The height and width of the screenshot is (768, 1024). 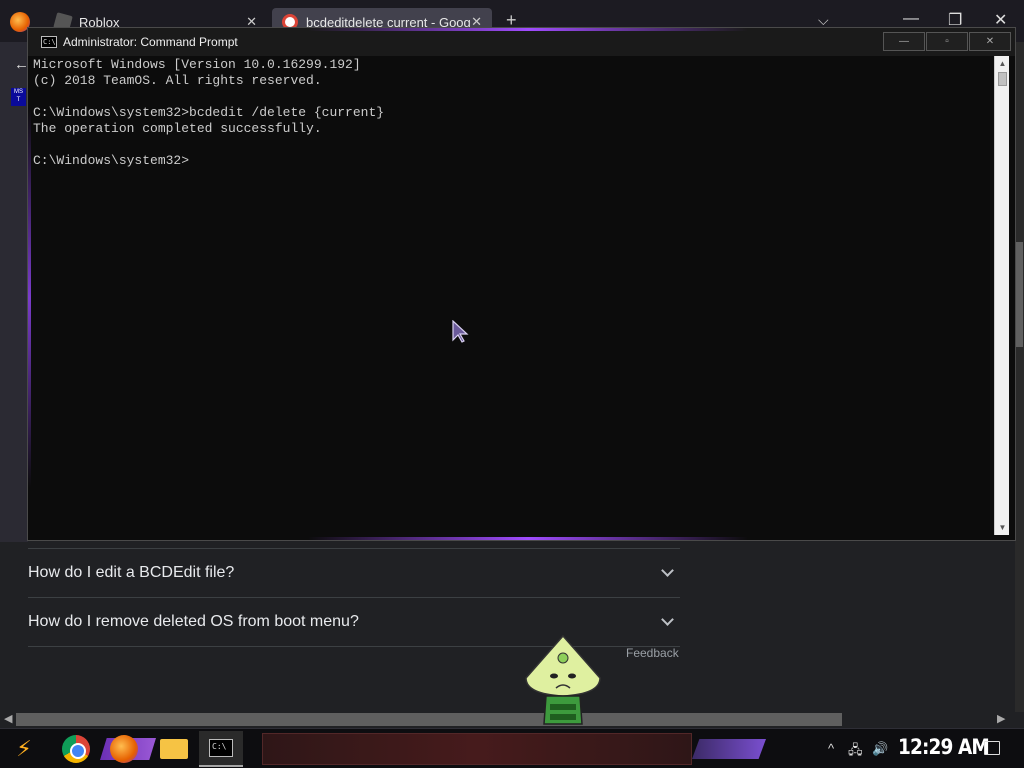 I want to click on start-button: ⚡, so click(x=24, y=749).